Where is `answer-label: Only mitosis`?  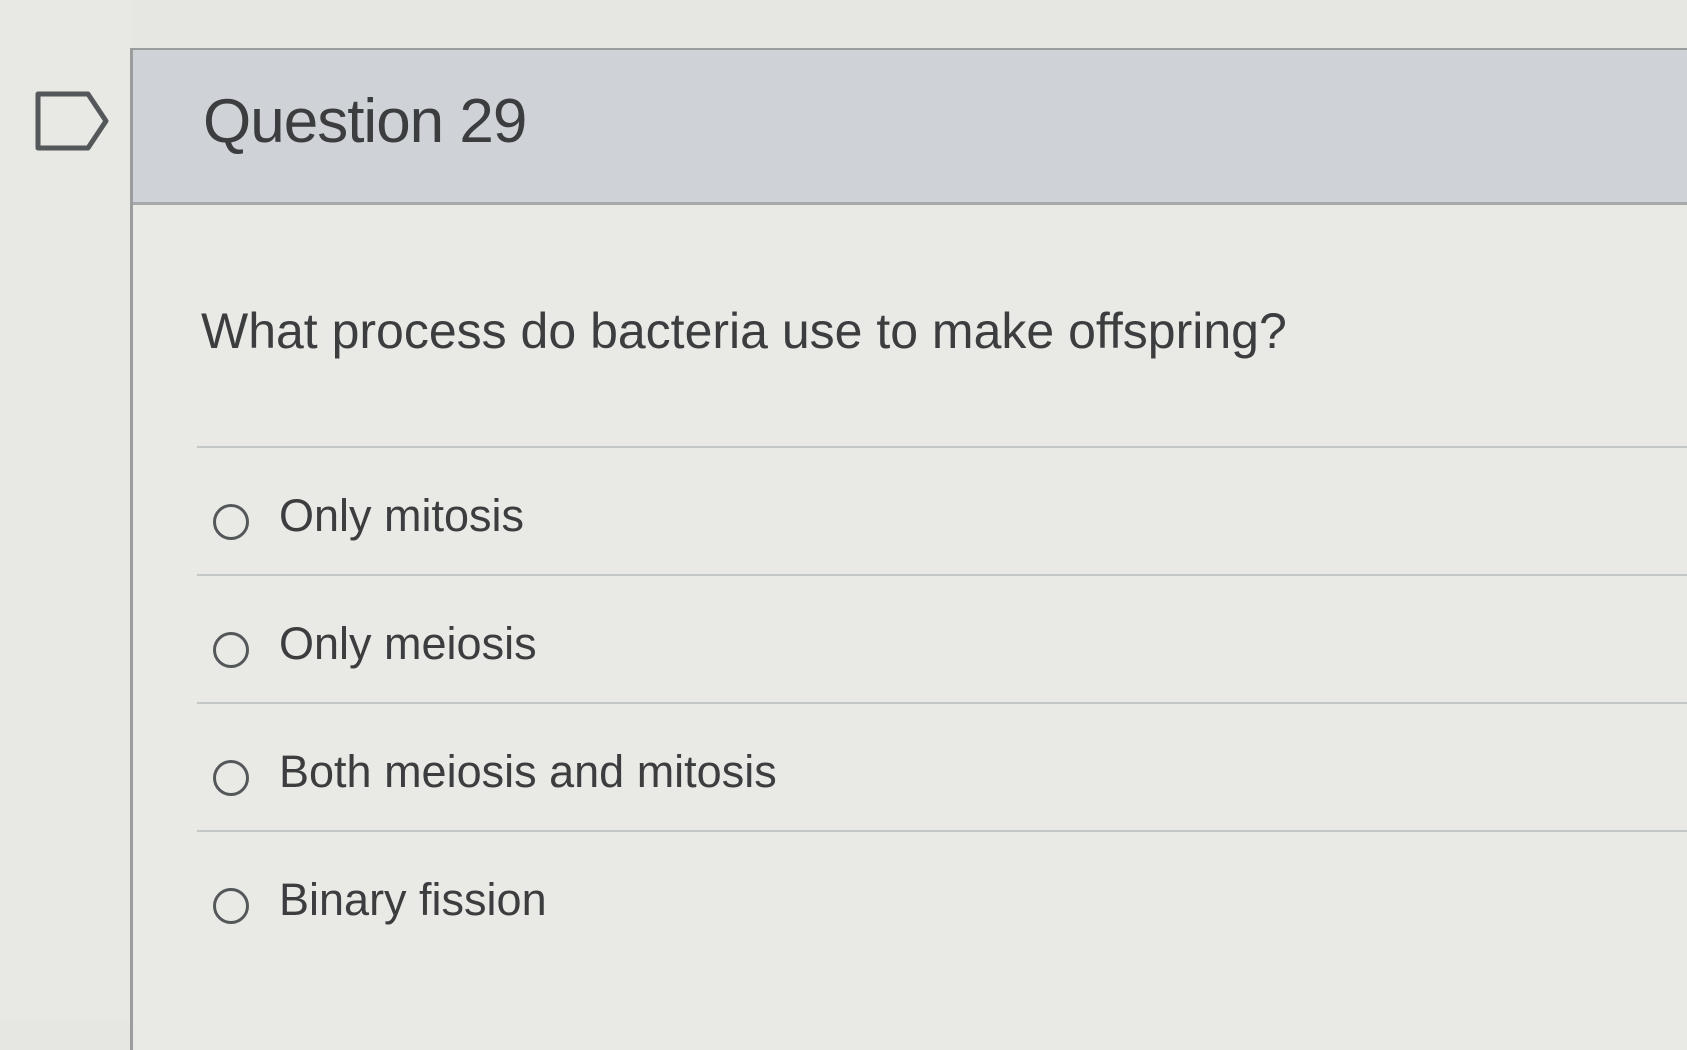
answer-label: Only mitosis is located at coordinates (401, 516).